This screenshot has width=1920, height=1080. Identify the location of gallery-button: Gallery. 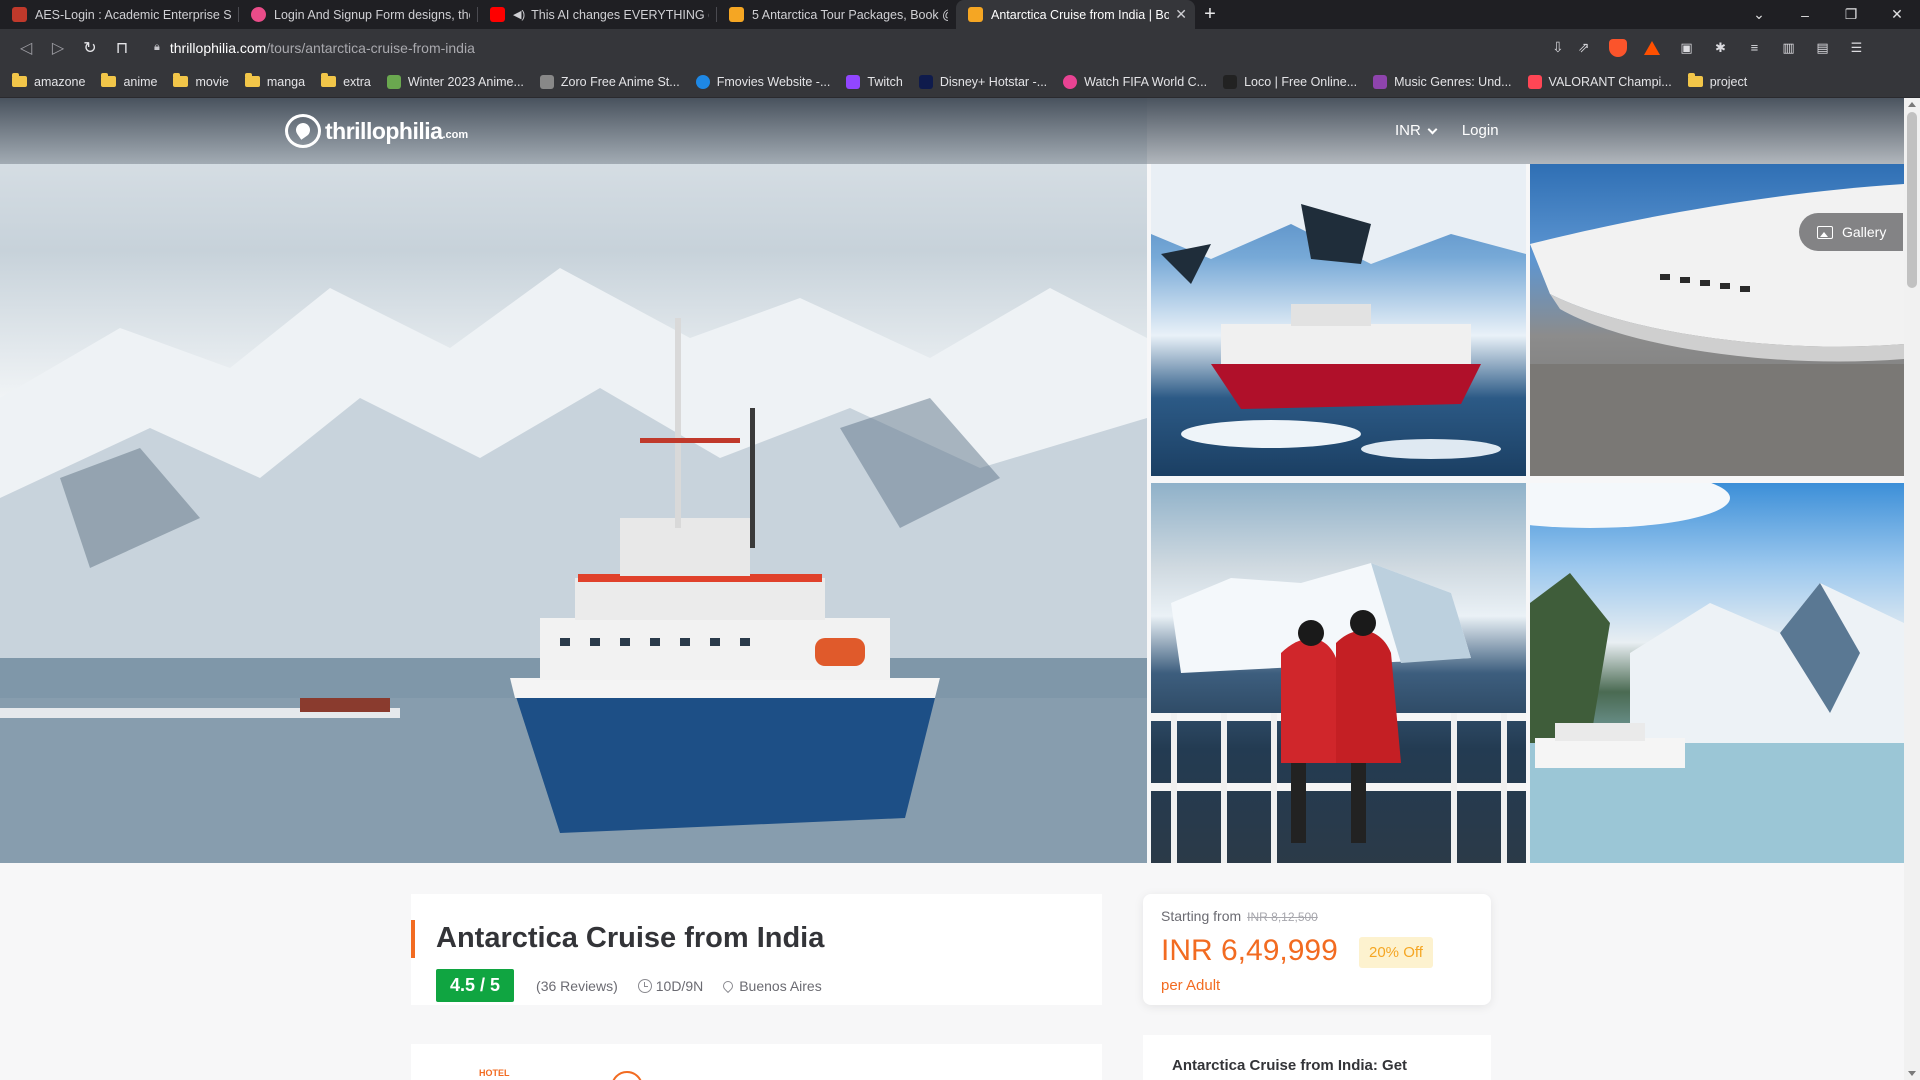
(1851, 232).